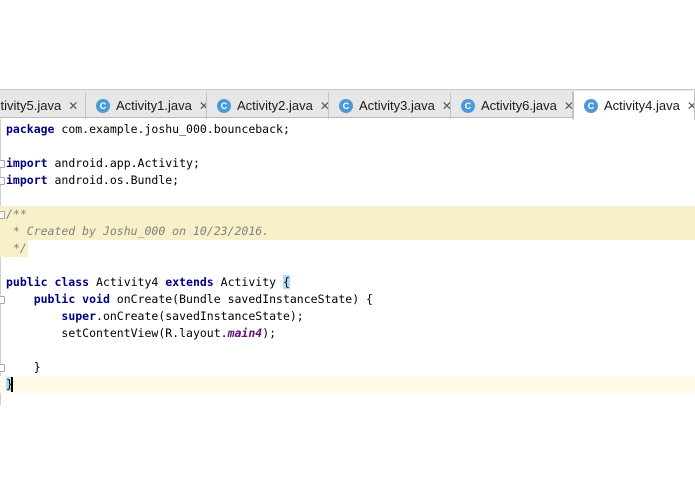  Describe the element at coordinates (127, 282) in the screenshot. I see `code-text: Activity4` at that location.